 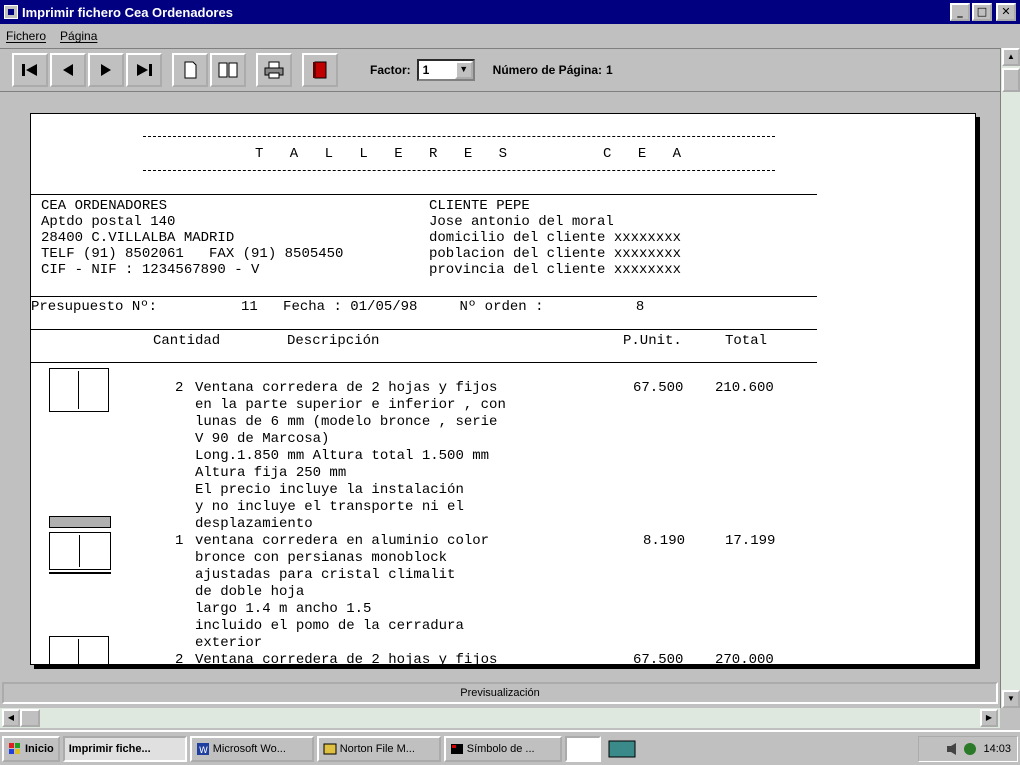 What do you see at coordinates (229, 643) in the screenshot?
I see `item-description-line: exterior` at bounding box center [229, 643].